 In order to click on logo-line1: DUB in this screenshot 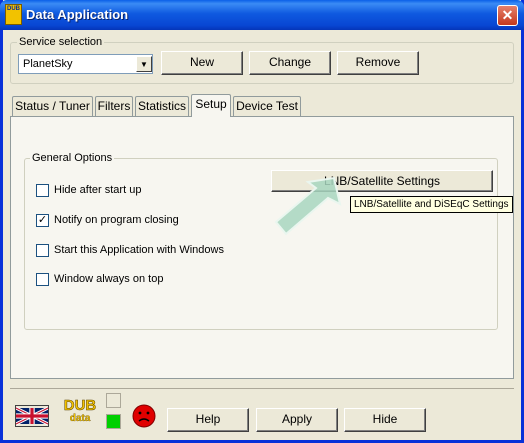, I will do `click(80, 405)`.